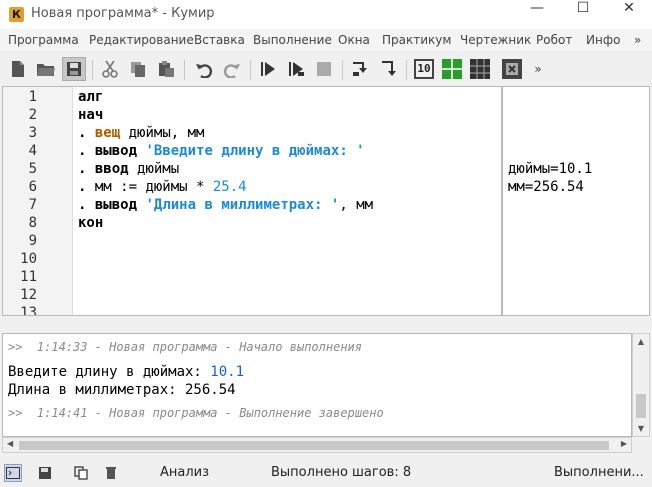 This screenshot has height=487, width=652. I want to click on toolbar: 10 », so click(326, 69).